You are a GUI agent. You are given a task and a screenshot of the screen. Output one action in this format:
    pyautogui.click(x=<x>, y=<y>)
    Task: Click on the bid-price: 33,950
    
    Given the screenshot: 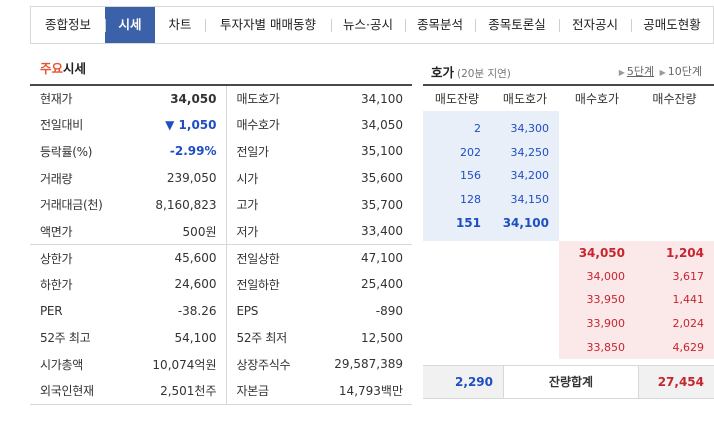 What is the action you would take?
    pyautogui.click(x=597, y=300)
    